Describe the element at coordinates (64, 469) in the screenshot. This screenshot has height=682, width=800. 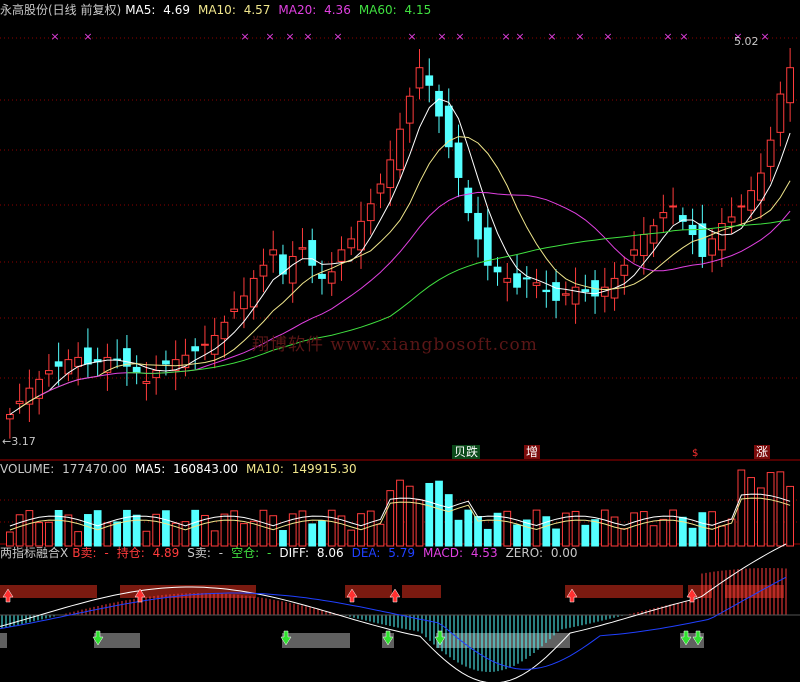
I see `volume-label: VOLUME: 177470.00` at that location.